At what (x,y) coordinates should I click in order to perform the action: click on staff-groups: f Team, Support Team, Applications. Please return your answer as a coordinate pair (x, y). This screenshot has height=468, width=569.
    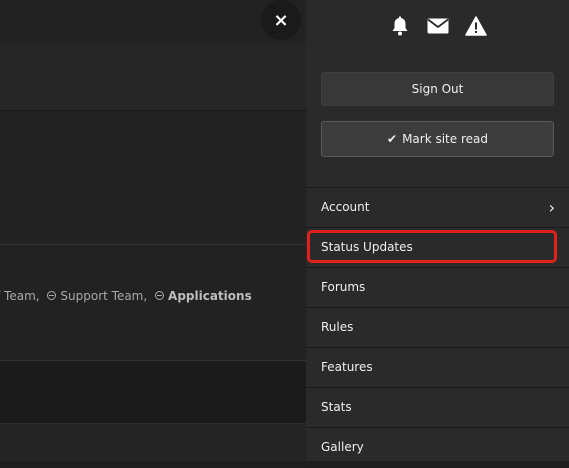
    Looking at the image, I should click on (128, 296).